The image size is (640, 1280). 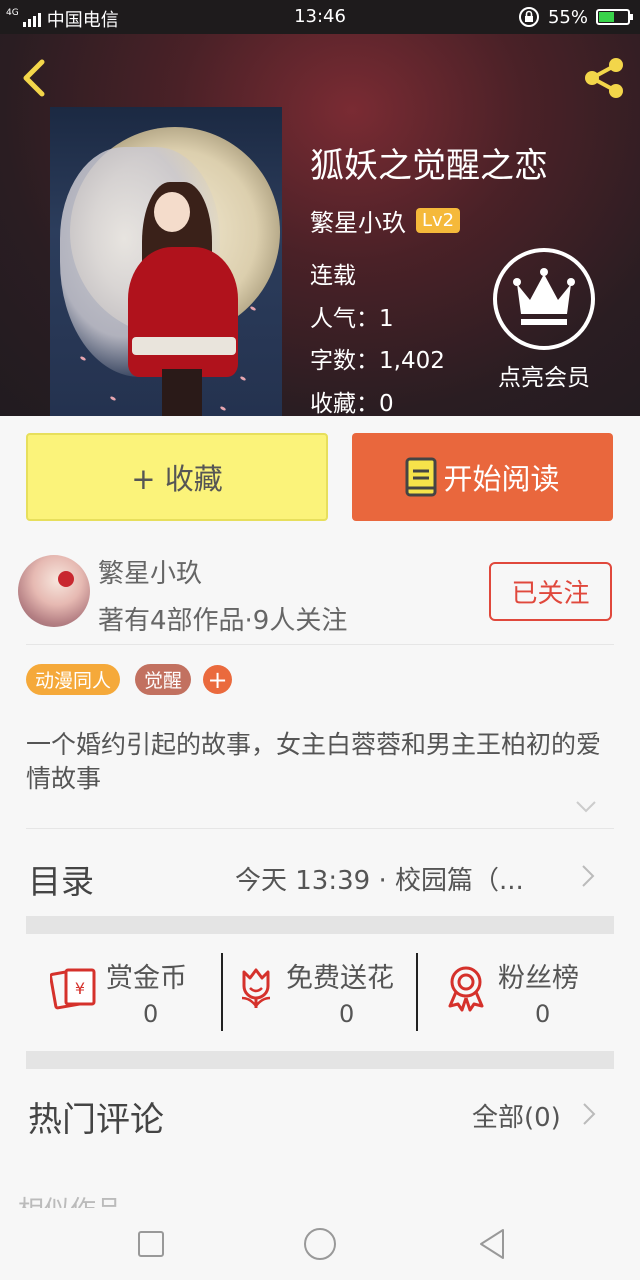 I want to click on avatar-flower, so click(x=66, y=579).